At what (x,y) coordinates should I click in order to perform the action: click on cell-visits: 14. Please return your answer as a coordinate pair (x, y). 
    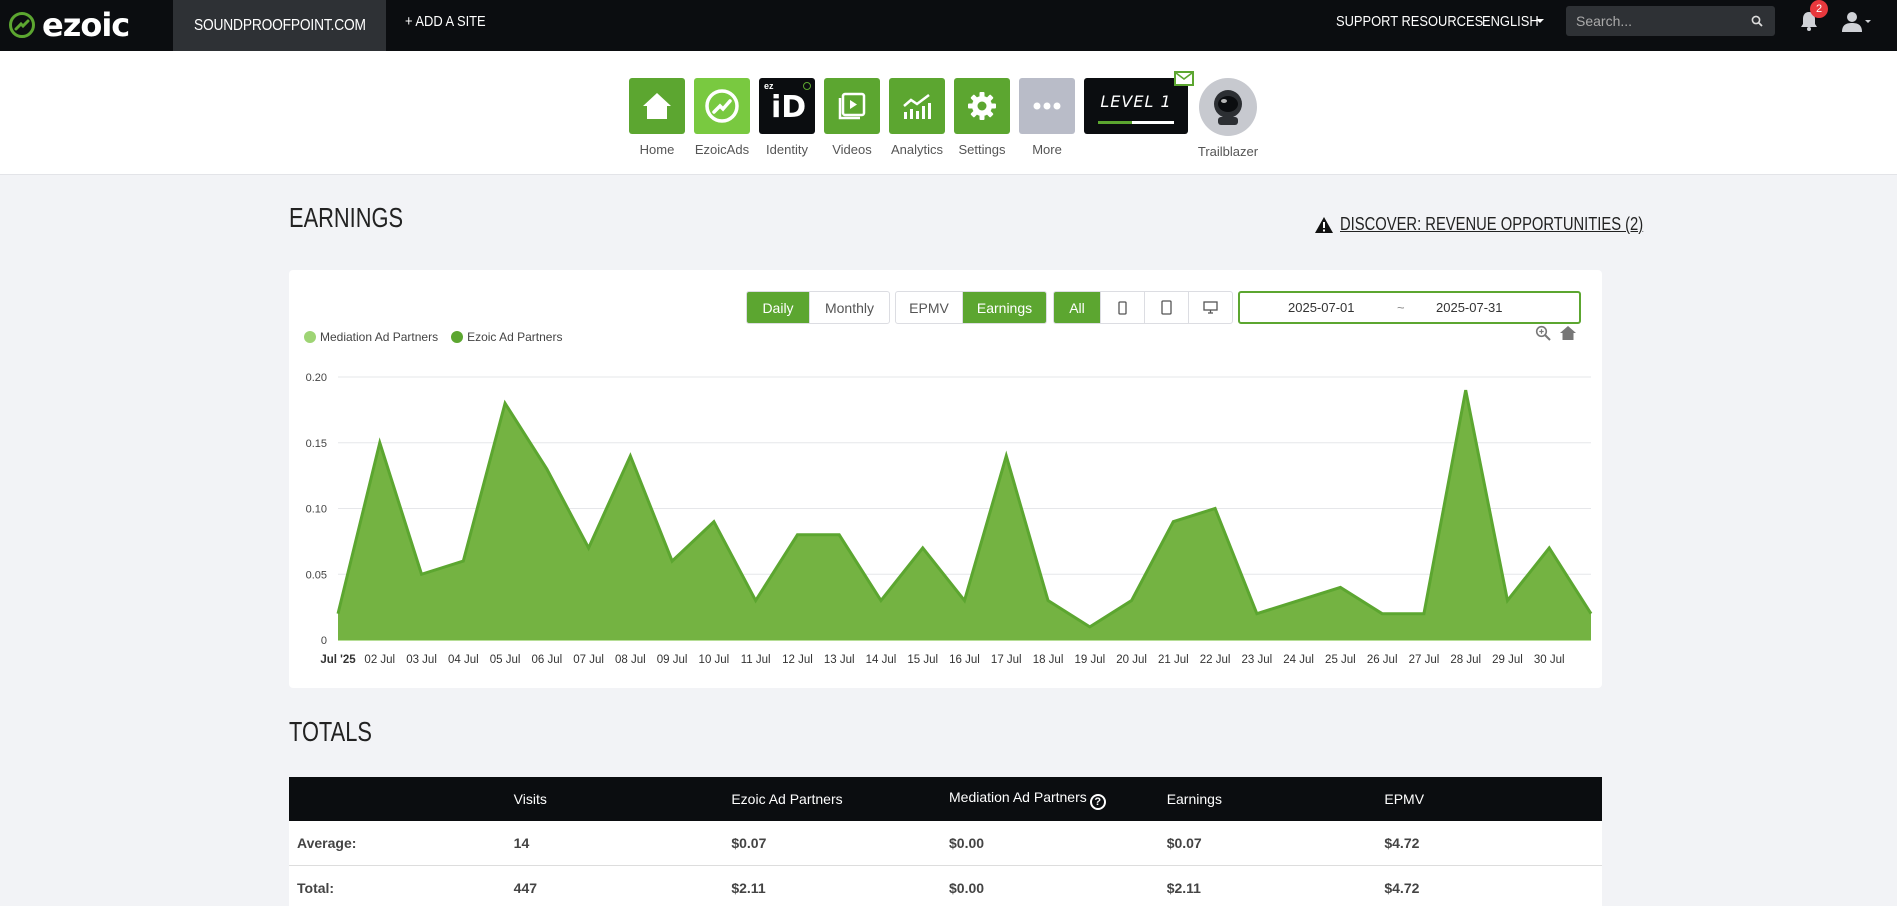
    Looking at the image, I should click on (521, 843).